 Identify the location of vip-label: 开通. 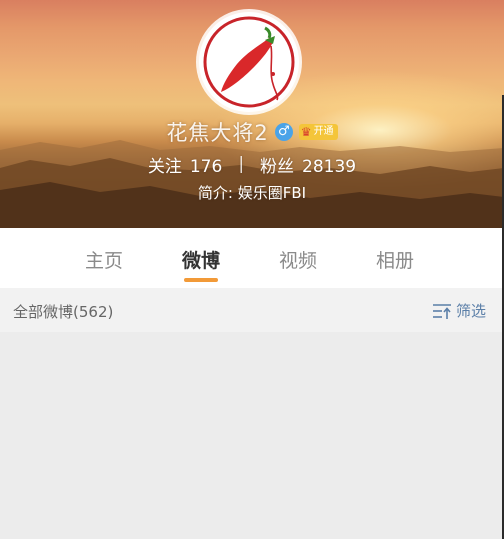
(323, 131).